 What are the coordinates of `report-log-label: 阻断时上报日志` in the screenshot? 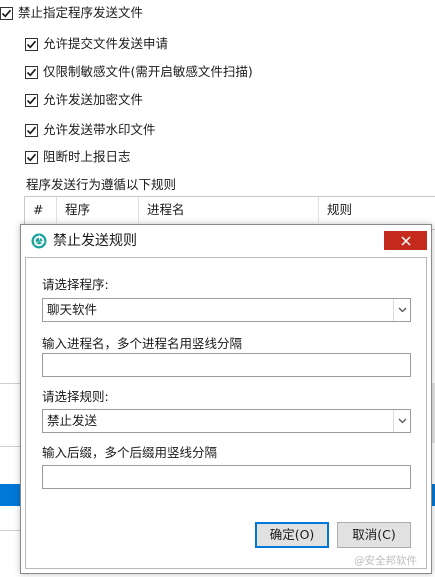 It's located at (87, 156).